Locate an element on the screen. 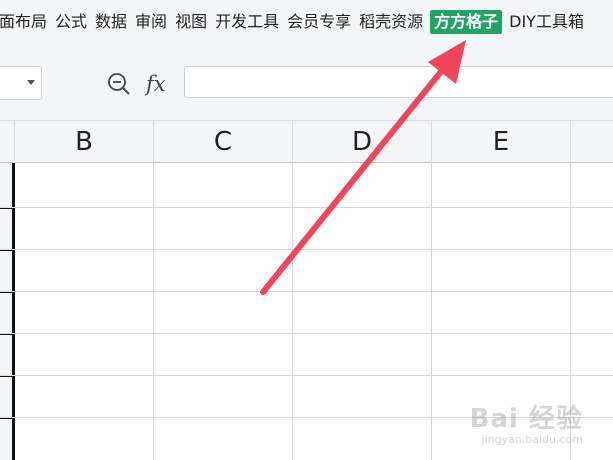 The width and height of the screenshot is (613, 460). zoom-magnifier-icon is located at coordinates (119, 84).